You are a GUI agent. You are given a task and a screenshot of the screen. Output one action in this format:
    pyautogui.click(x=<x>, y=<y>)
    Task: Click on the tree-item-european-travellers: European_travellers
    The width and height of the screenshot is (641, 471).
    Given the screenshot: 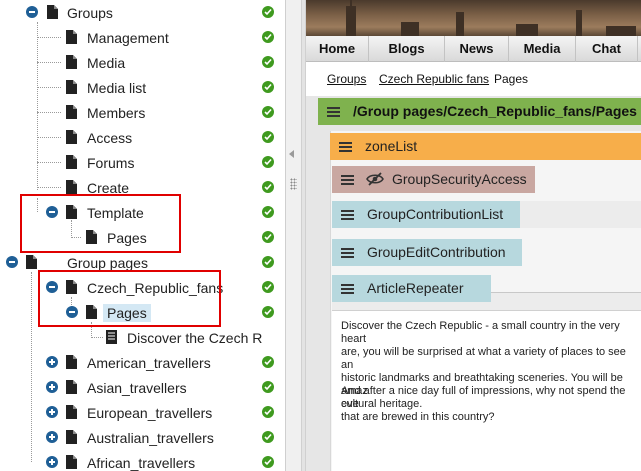 What is the action you would take?
    pyautogui.click(x=142, y=413)
    